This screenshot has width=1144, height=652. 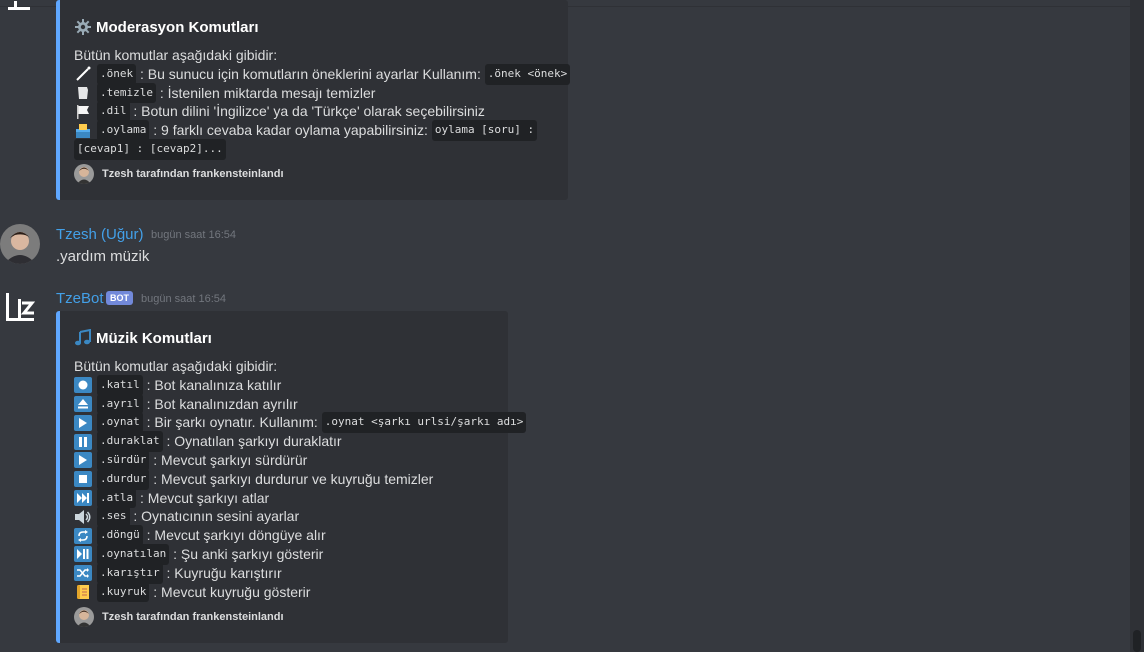 I want to click on command-name: .önek, so click(x=117, y=74).